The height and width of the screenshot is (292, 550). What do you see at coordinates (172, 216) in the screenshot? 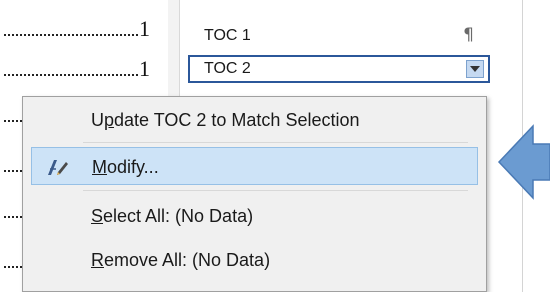
I see `menu-item-label: Select All: (No Data)` at bounding box center [172, 216].